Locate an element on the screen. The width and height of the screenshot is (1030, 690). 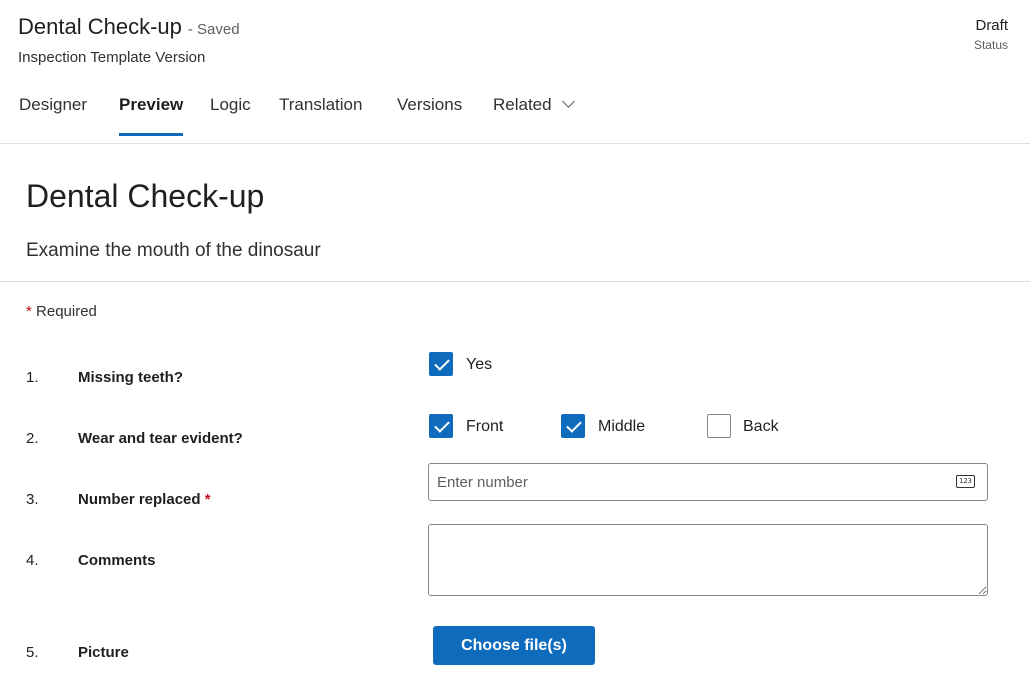
question-label-number-replaced: Number replaced * is located at coordinates (144, 499).